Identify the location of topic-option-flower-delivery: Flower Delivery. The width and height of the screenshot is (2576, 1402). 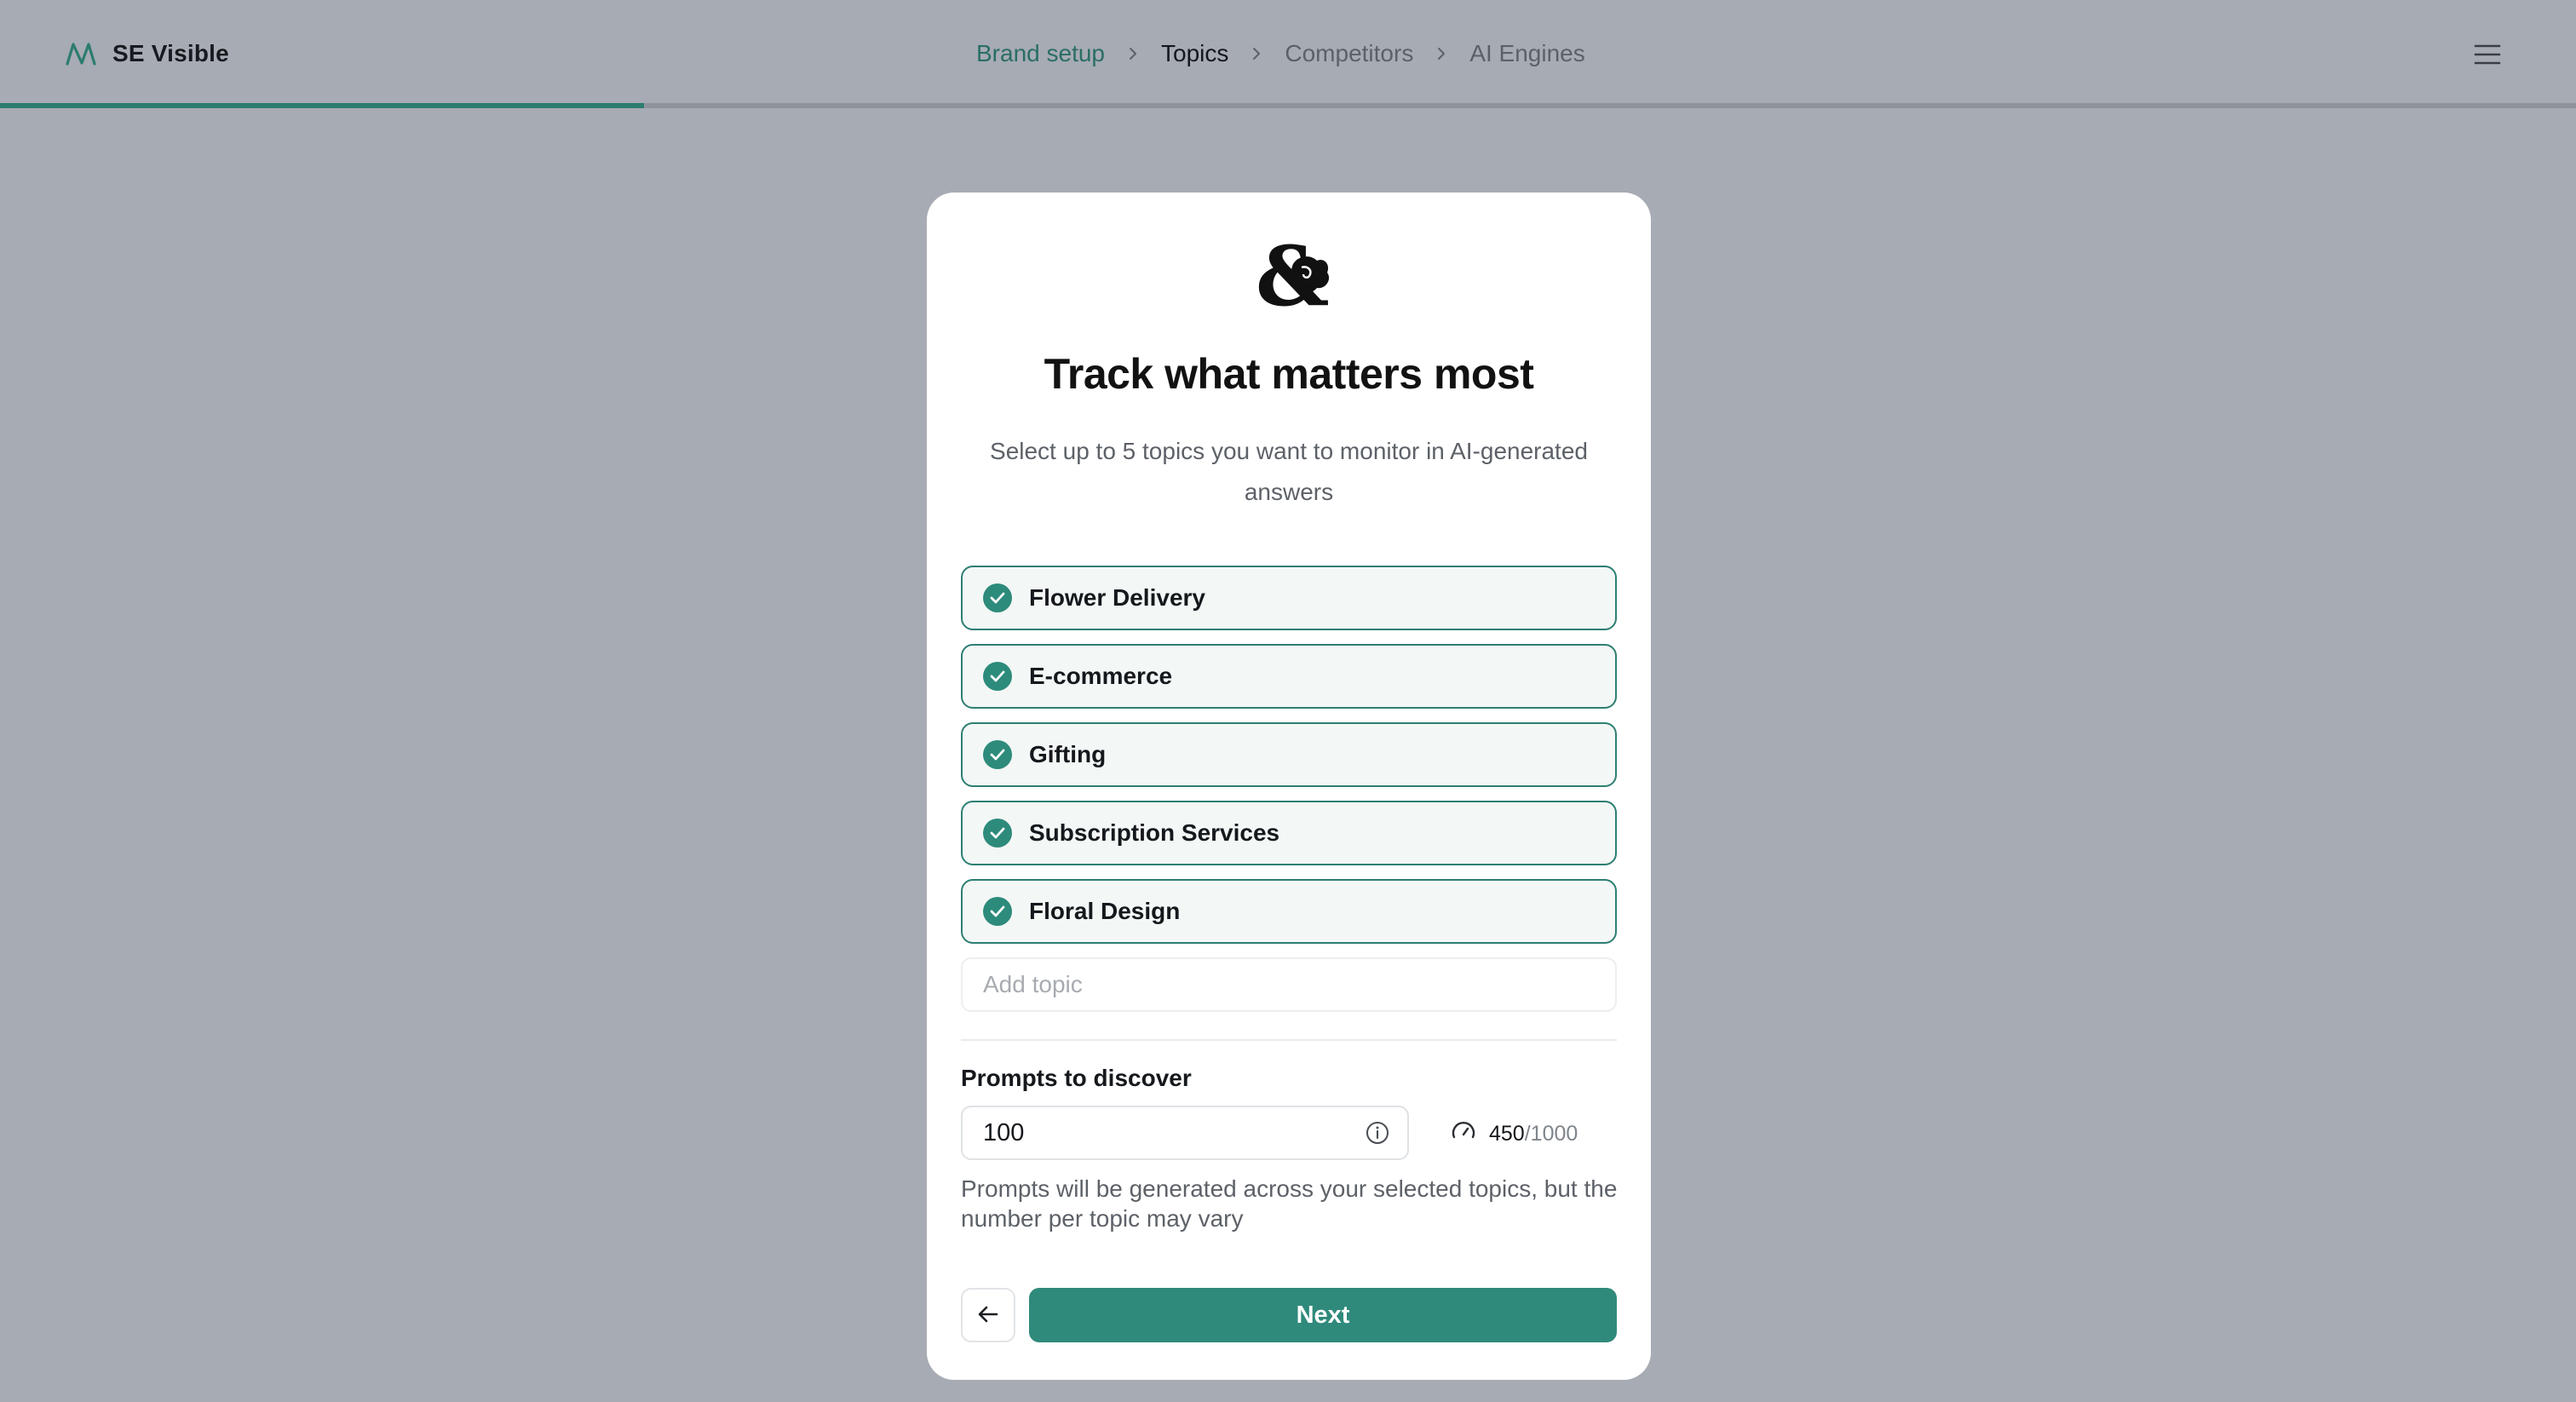
(1289, 598).